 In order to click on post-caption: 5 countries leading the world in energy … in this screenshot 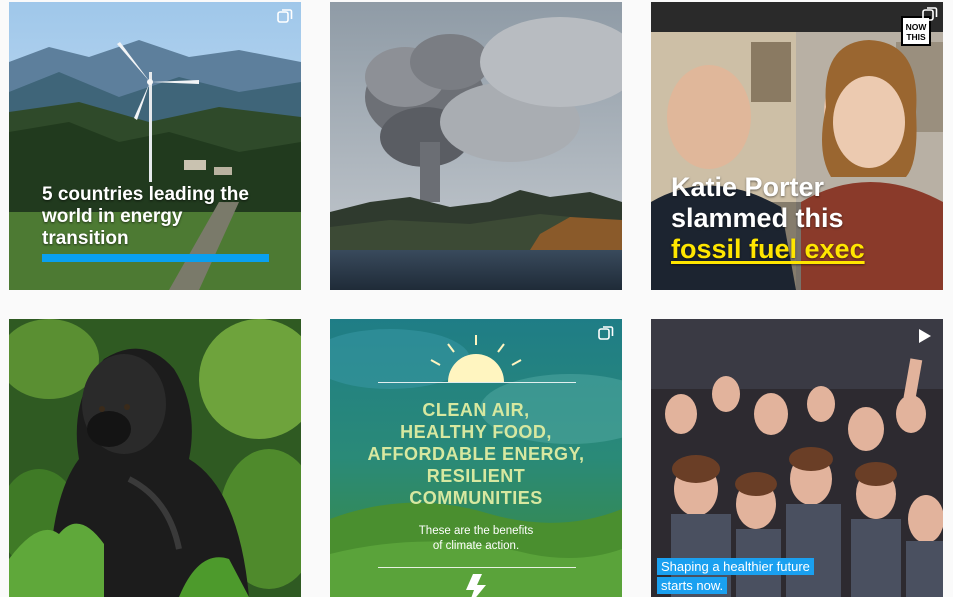, I will do `click(145, 216)`.